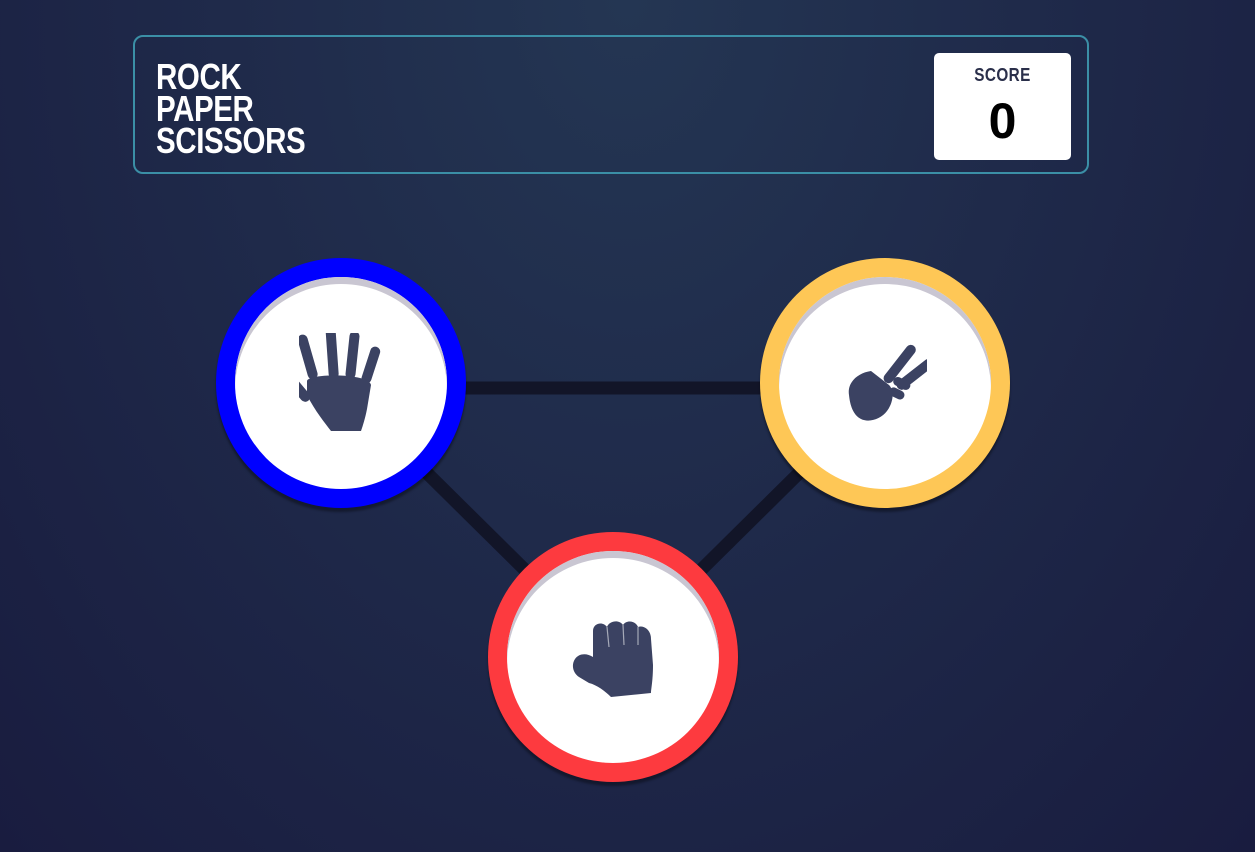 The width and height of the screenshot is (1255, 852). I want to click on scissors-choice-button, so click(885, 383).